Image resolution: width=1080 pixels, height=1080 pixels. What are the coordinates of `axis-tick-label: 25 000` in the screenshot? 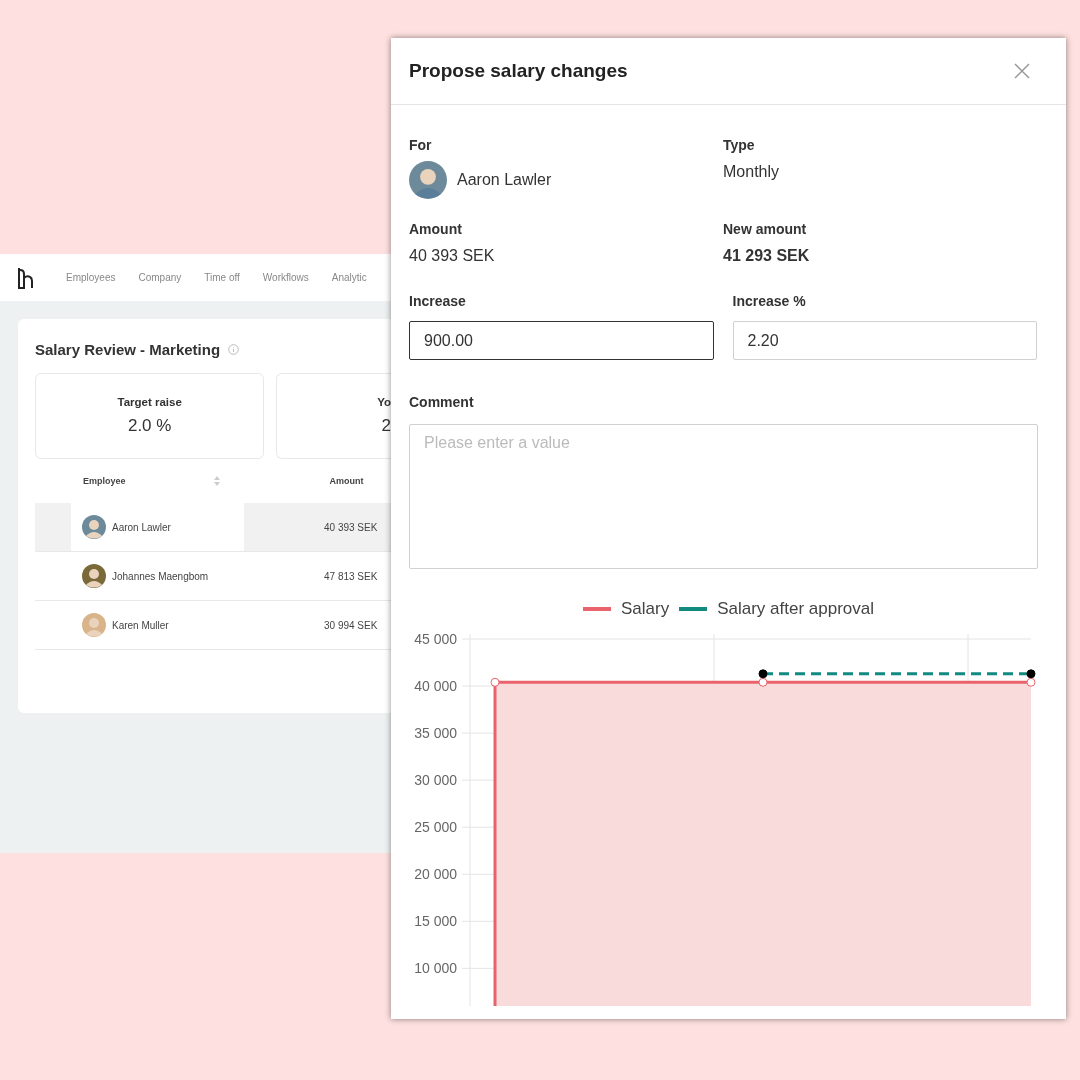 It's located at (435, 827).